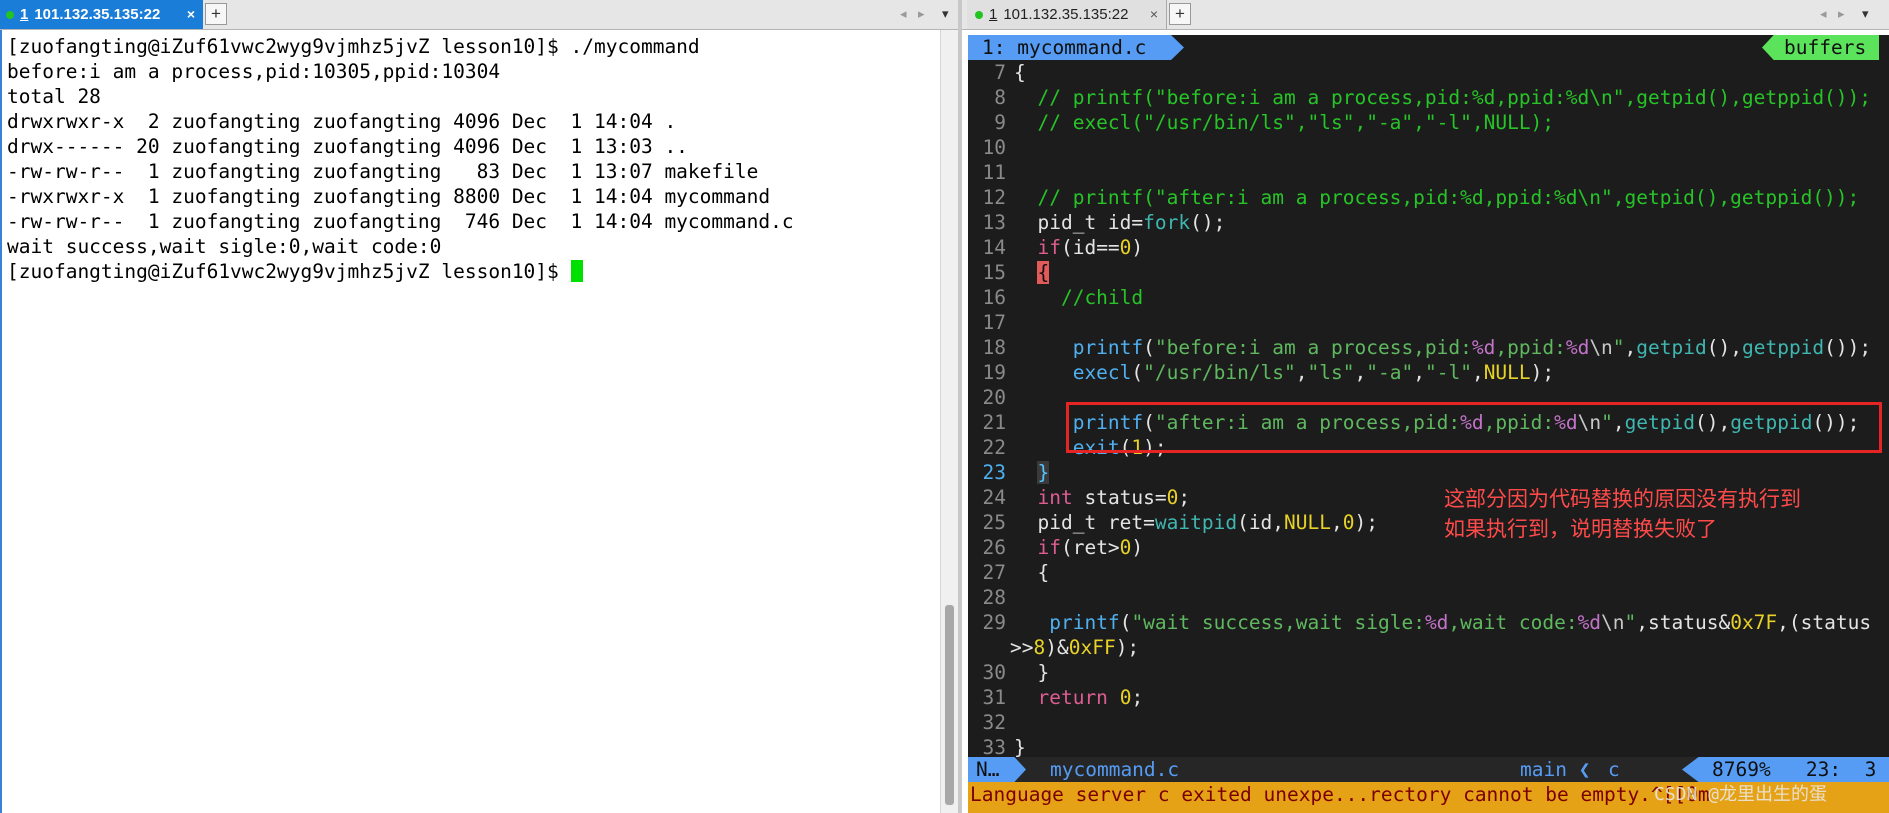 Image resolution: width=1889 pixels, height=813 pixels. Describe the element at coordinates (1428, 472) in the screenshot. I see `code-line: 23 }` at that location.